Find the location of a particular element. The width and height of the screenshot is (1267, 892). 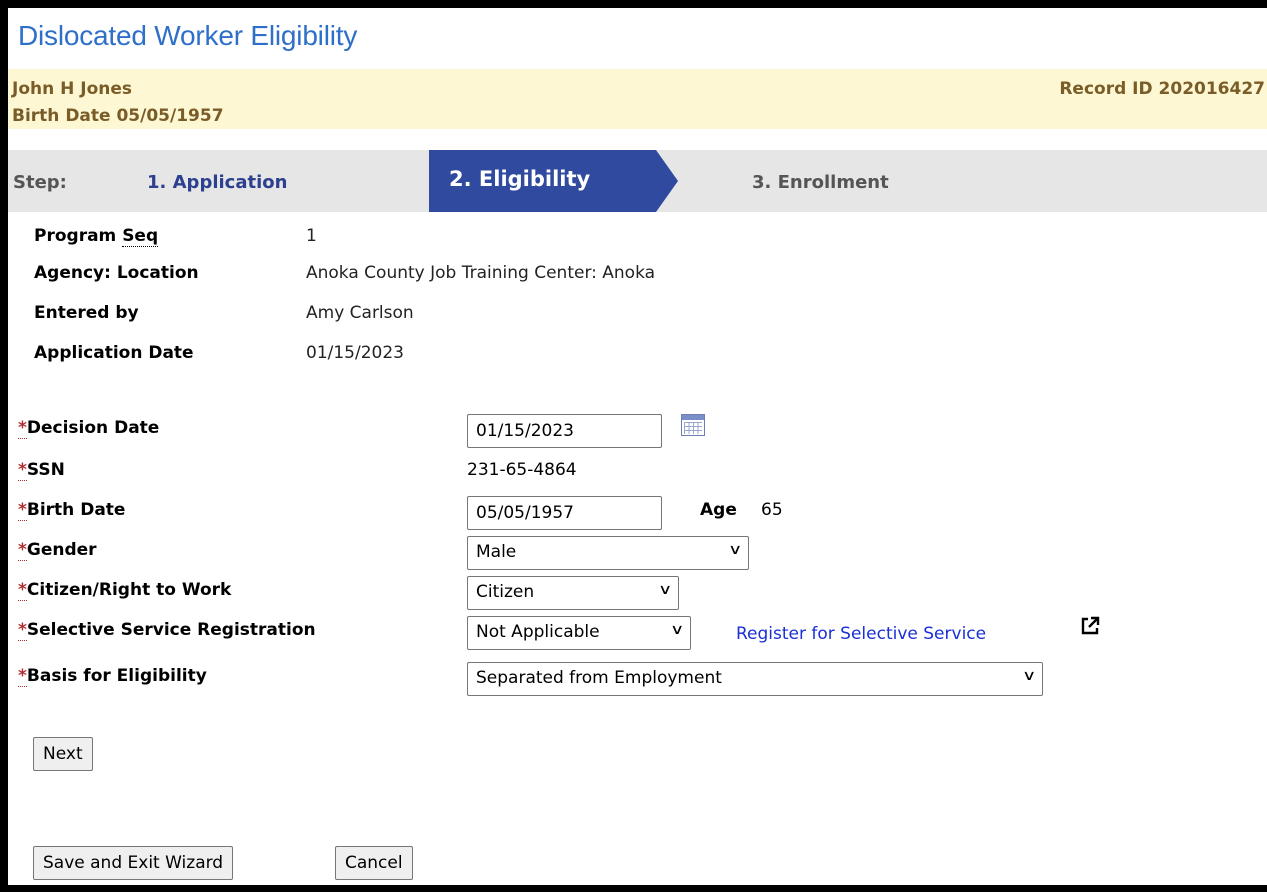

citizen-label-text: Citizen/Right to Work is located at coordinates (129, 590).